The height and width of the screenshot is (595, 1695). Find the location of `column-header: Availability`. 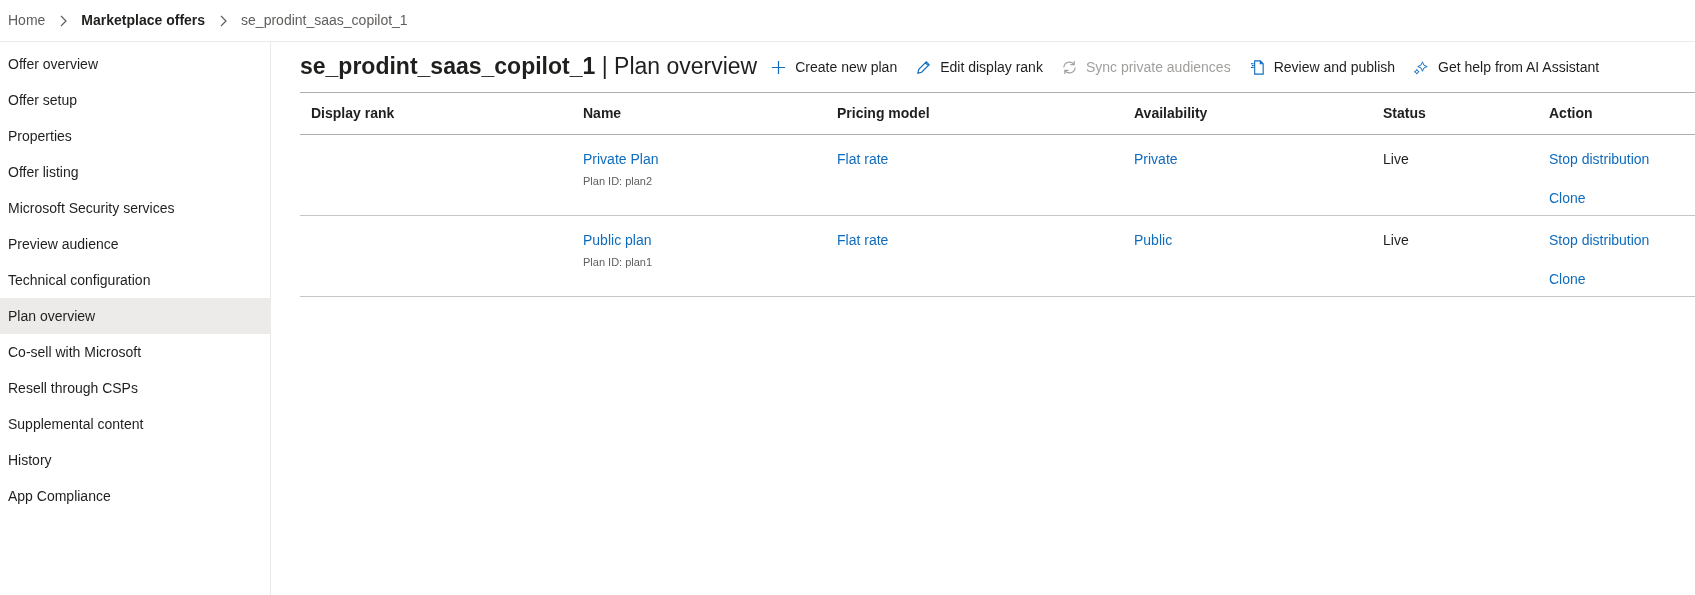

column-header: Availability is located at coordinates (1171, 113).